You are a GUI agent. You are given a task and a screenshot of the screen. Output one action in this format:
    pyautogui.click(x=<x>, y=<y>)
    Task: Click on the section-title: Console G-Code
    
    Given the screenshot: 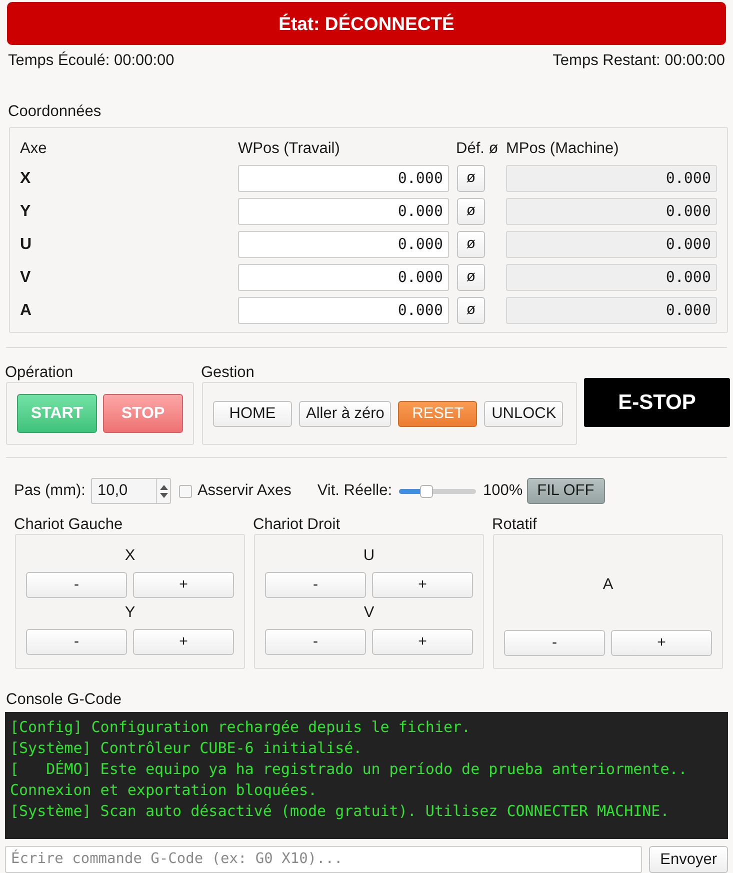 What is the action you would take?
    pyautogui.click(x=64, y=699)
    